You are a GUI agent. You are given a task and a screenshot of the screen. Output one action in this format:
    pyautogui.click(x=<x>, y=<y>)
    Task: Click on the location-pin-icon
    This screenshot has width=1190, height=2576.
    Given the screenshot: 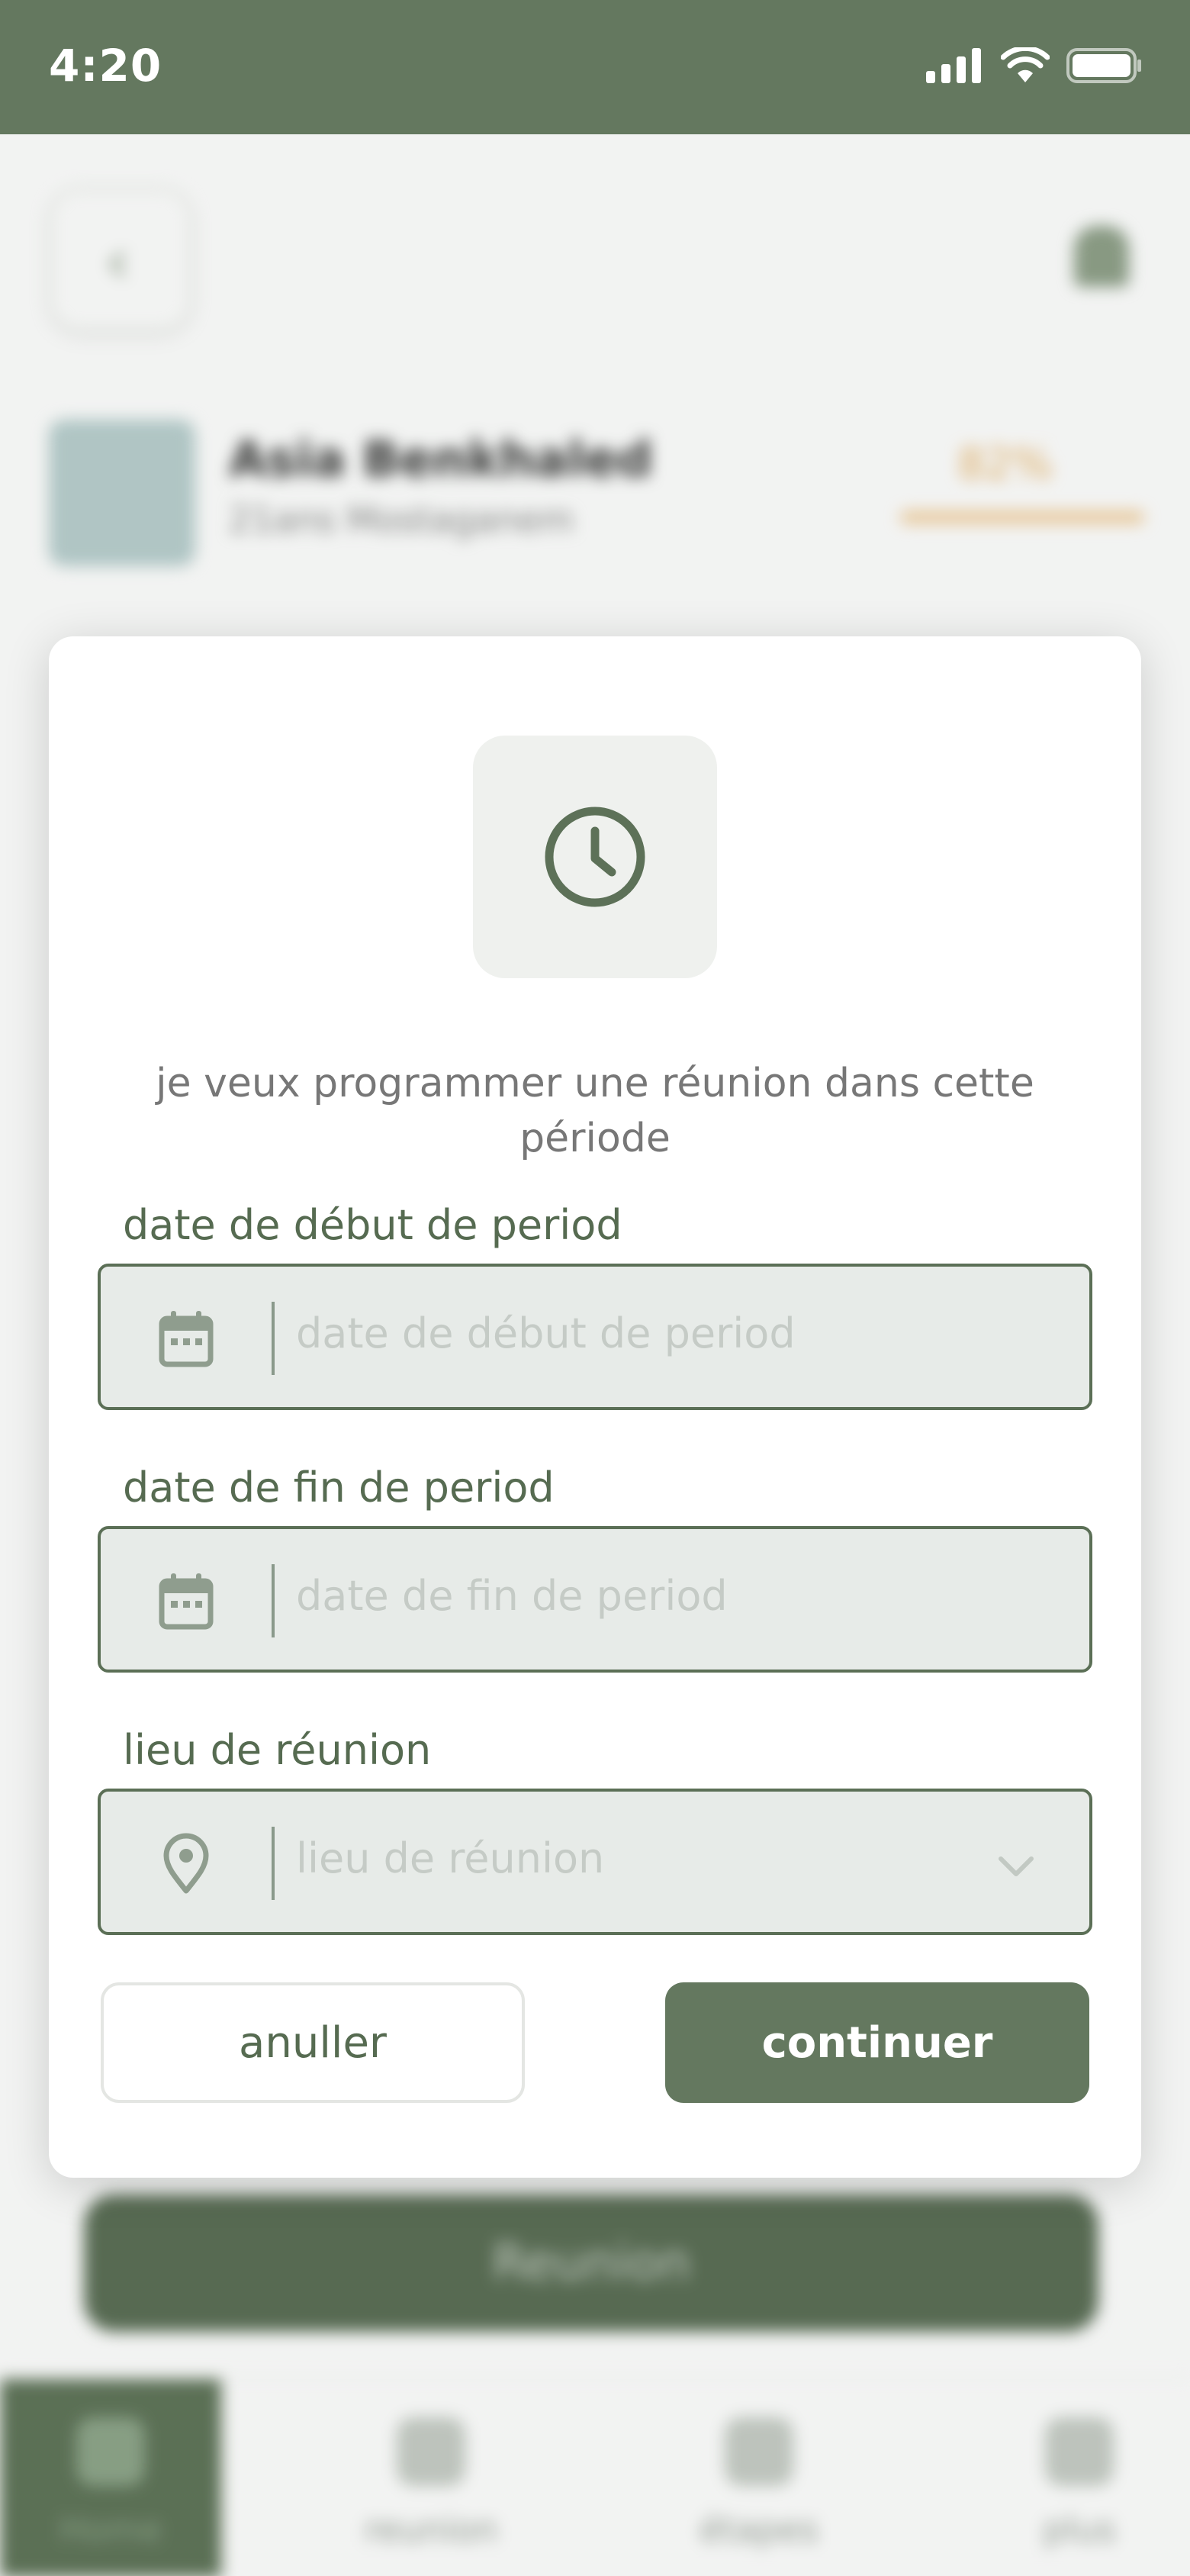 What is the action you would take?
    pyautogui.click(x=186, y=1863)
    